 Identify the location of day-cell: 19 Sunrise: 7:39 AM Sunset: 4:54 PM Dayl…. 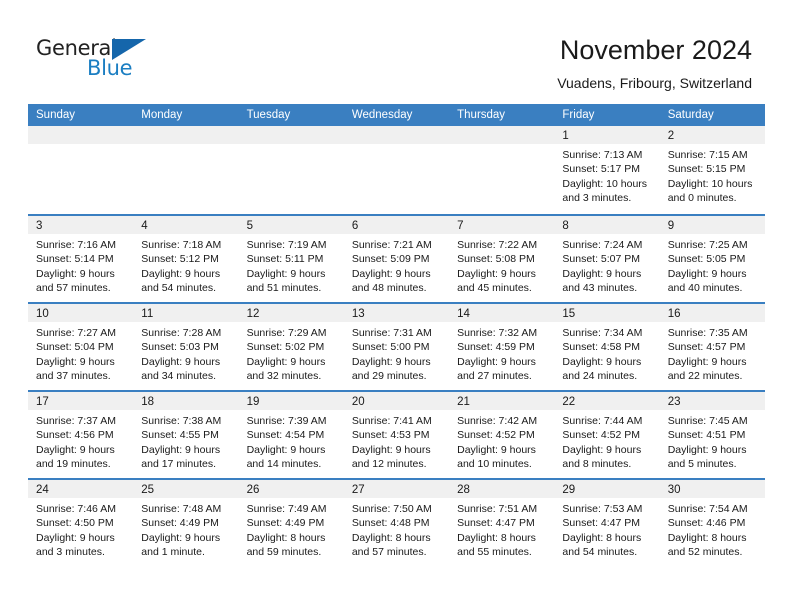
(291, 435).